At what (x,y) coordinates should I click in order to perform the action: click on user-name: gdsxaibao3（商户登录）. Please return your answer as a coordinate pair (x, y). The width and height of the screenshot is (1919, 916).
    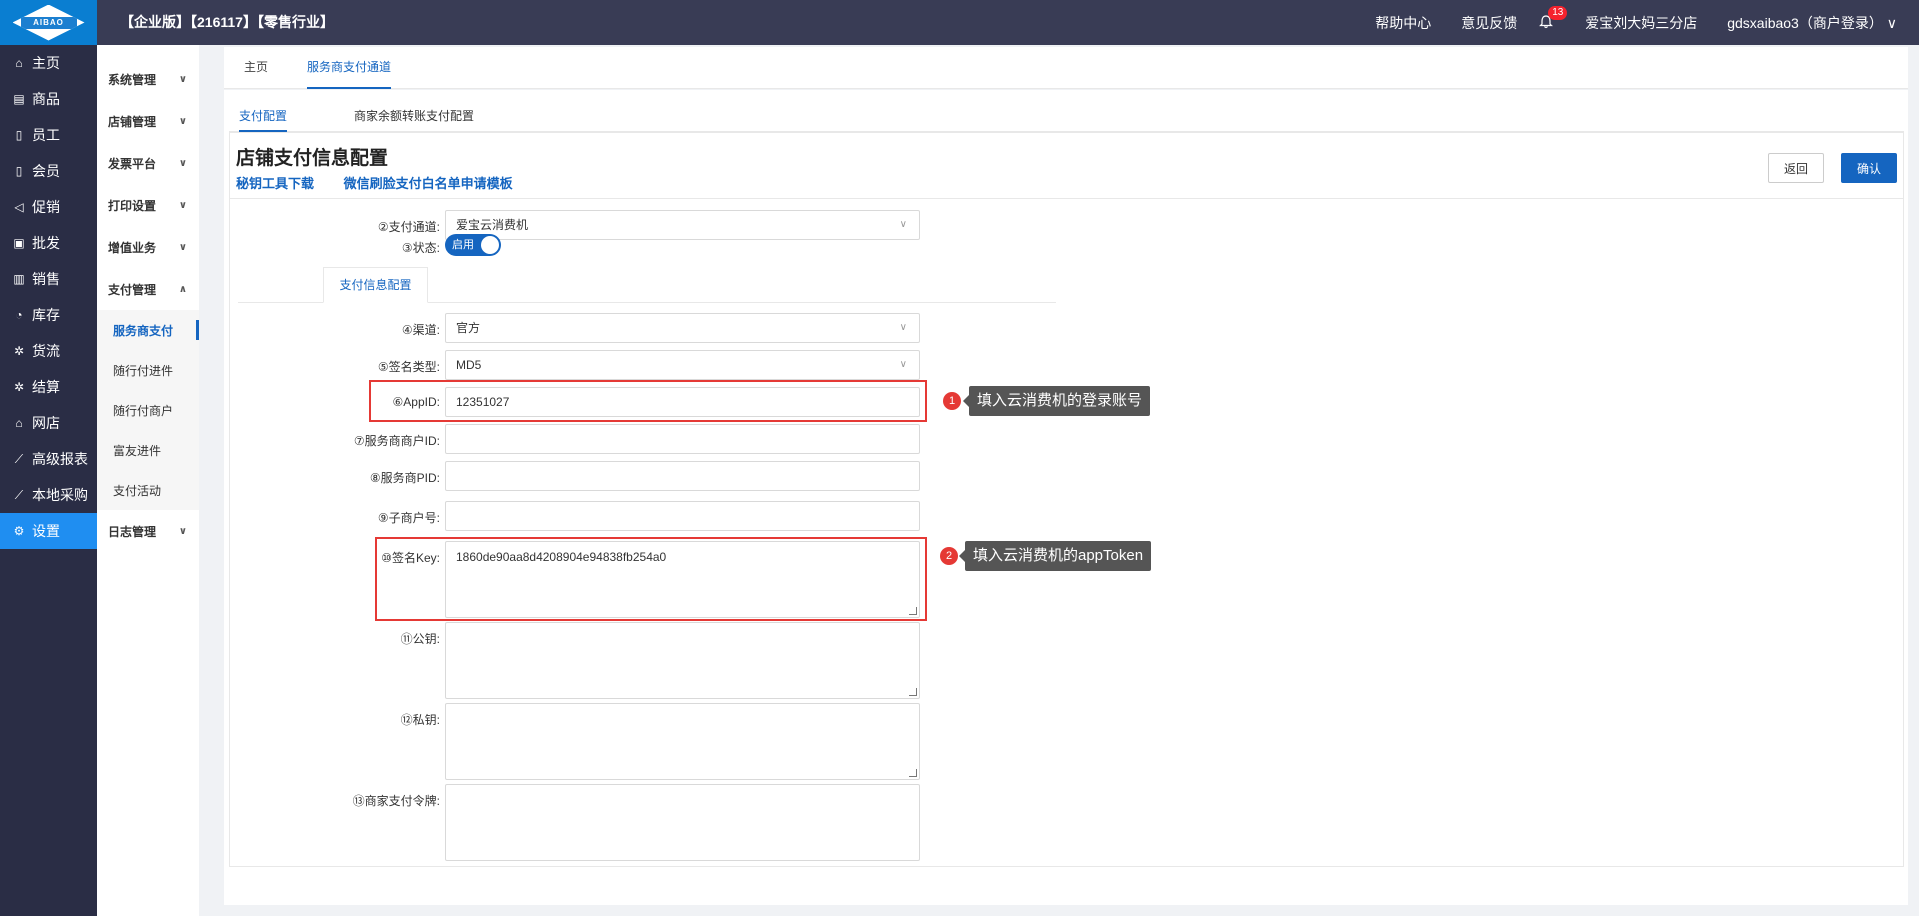
    Looking at the image, I should click on (1805, 22).